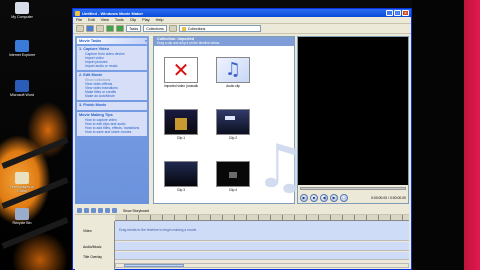 This screenshot has height=270, width=480. What do you see at coordinates (397, 13) in the screenshot?
I see `maximize-button: □` at bounding box center [397, 13].